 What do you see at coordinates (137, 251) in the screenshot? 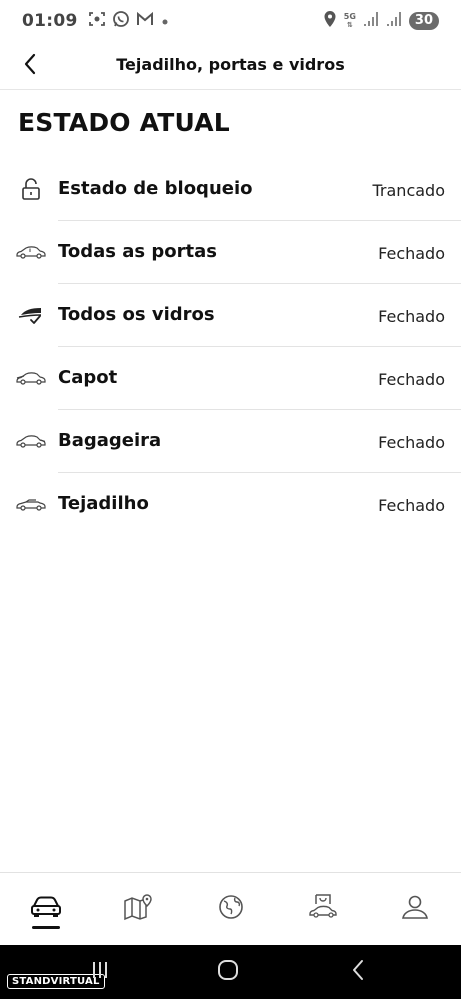
I see `row-label: Todas as portas` at bounding box center [137, 251].